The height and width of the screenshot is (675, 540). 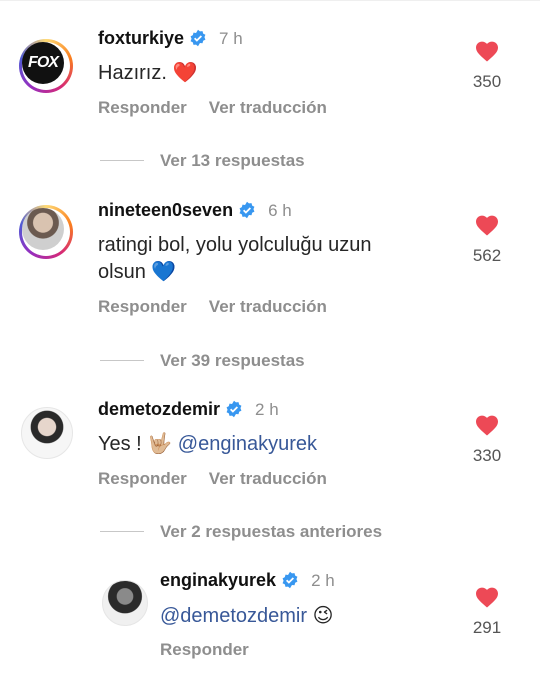 What do you see at coordinates (487, 66) in the screenshot?
I see `like-area: 350` at bounding box center [487, 66].